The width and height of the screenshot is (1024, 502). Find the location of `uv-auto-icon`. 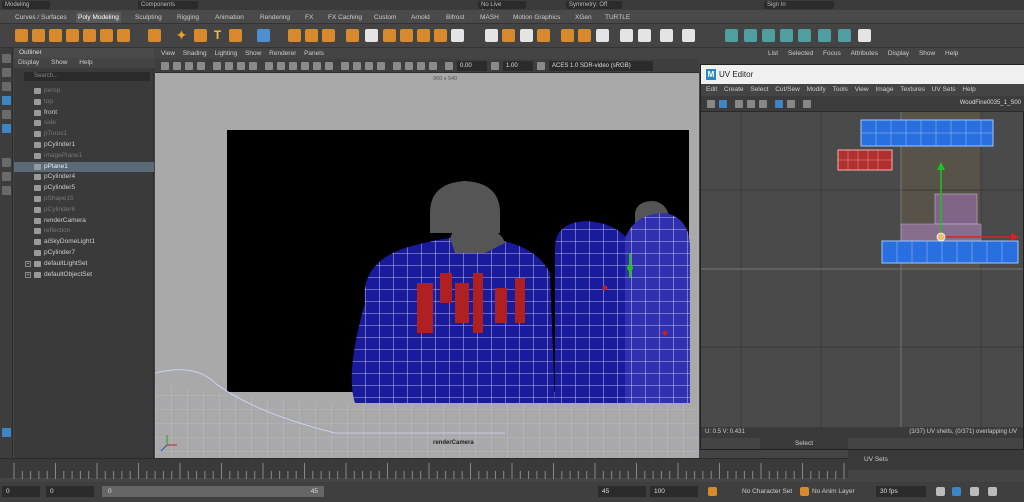

uv-auto-icon is located at coordinates (750, 35).